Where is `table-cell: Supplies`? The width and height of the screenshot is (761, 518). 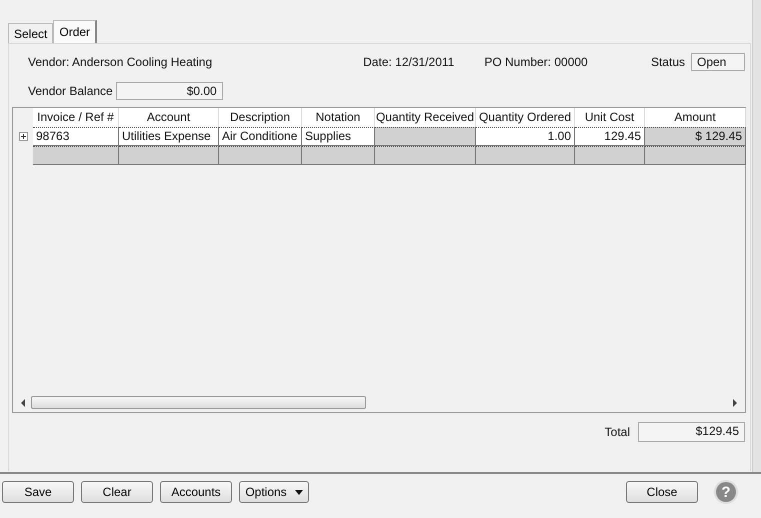
table-cell: Supplies is located at coordinates (338, 136).